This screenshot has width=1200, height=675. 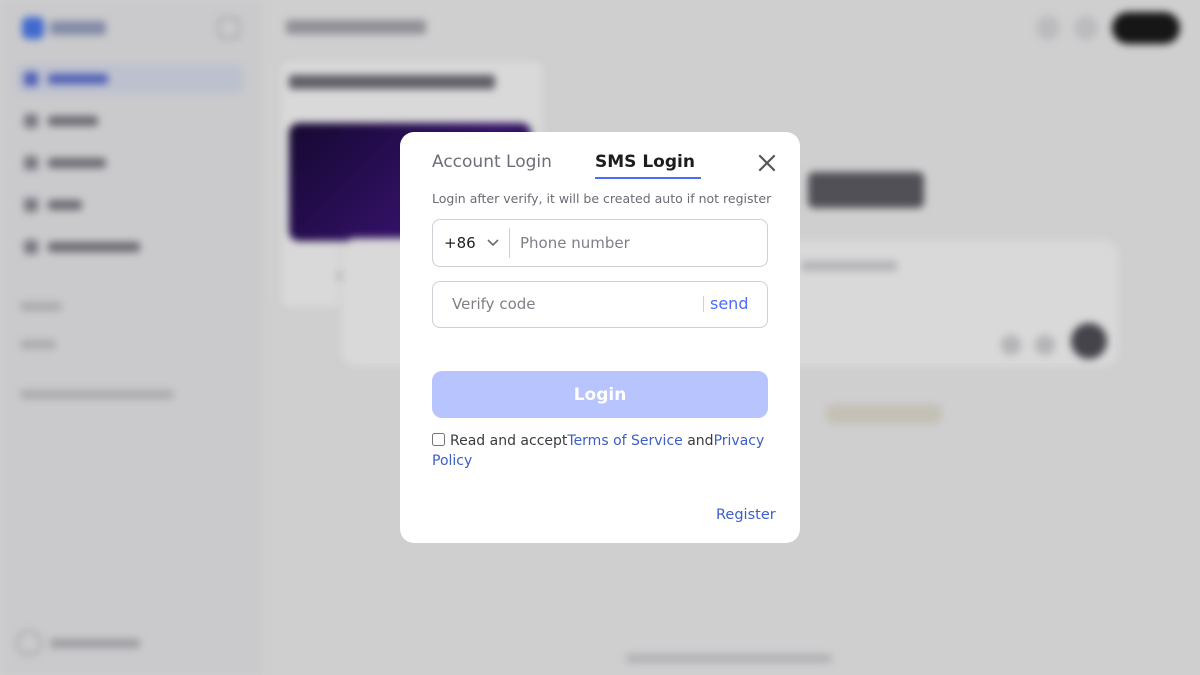 What do you see at coordinates (492, 162) in the screenshot?
I see `tab-account-login: Account Login` at bounding box center [492, 162].